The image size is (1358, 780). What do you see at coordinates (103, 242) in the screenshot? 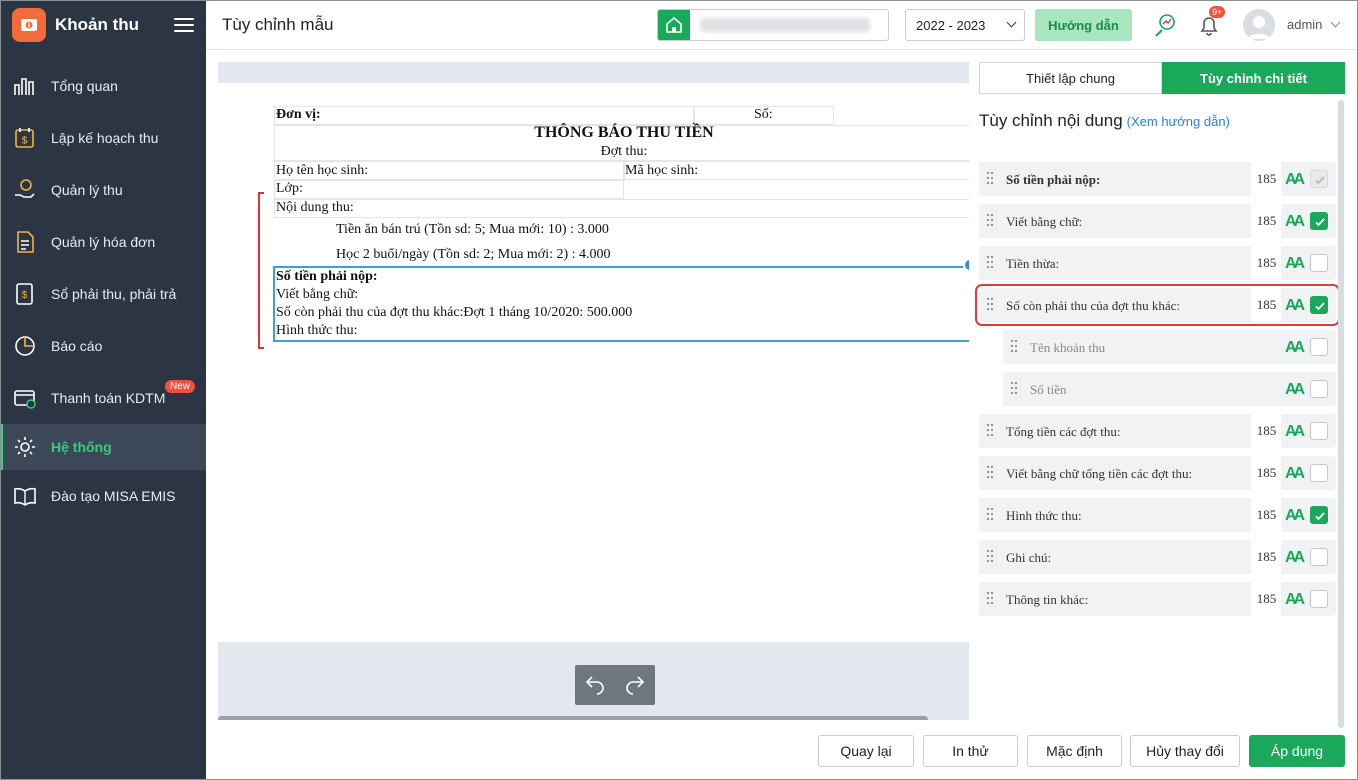
I see `sidebar-item-quan-ly-hoa-don: Quản lý hóa đơn` at bounding box center [103, 242].